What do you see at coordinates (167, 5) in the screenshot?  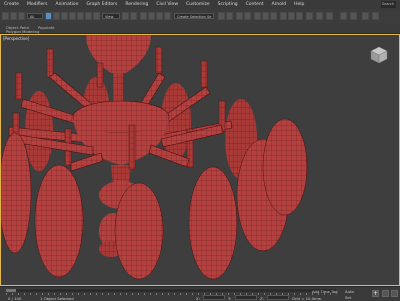 I see `menu-civil-view: Civil View` at bounding box center [167, 5].